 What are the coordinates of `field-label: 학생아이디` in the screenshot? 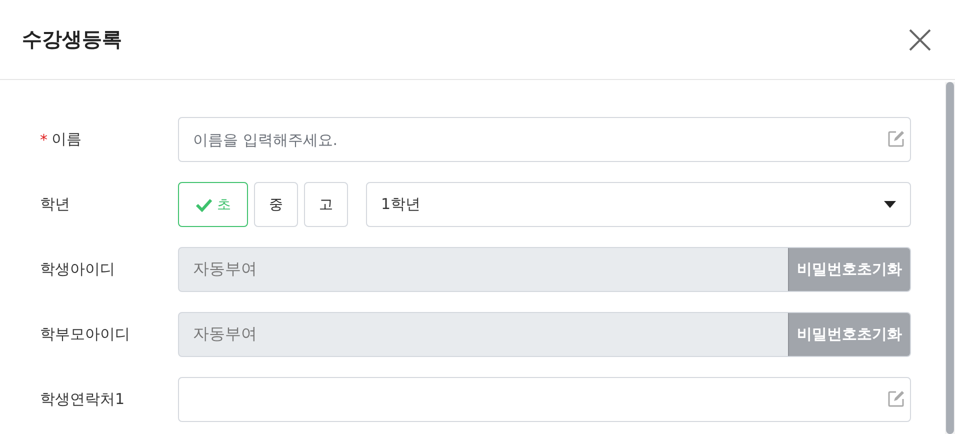 It's located at (77, 269).